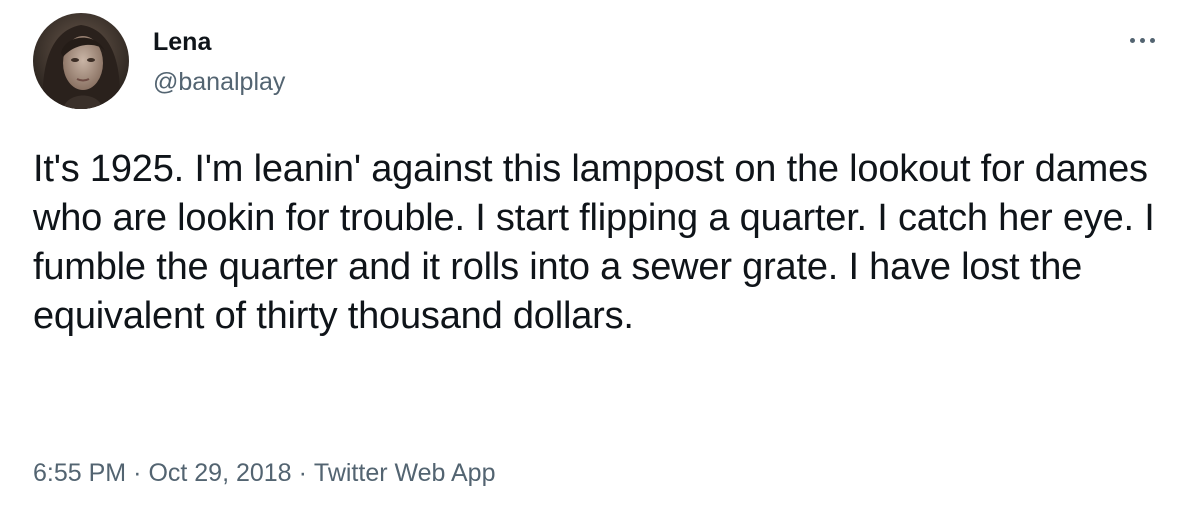  Describe the element at coordinates (219, 82) in the screenshot. I see `user-handle: @banalplay` at that location.